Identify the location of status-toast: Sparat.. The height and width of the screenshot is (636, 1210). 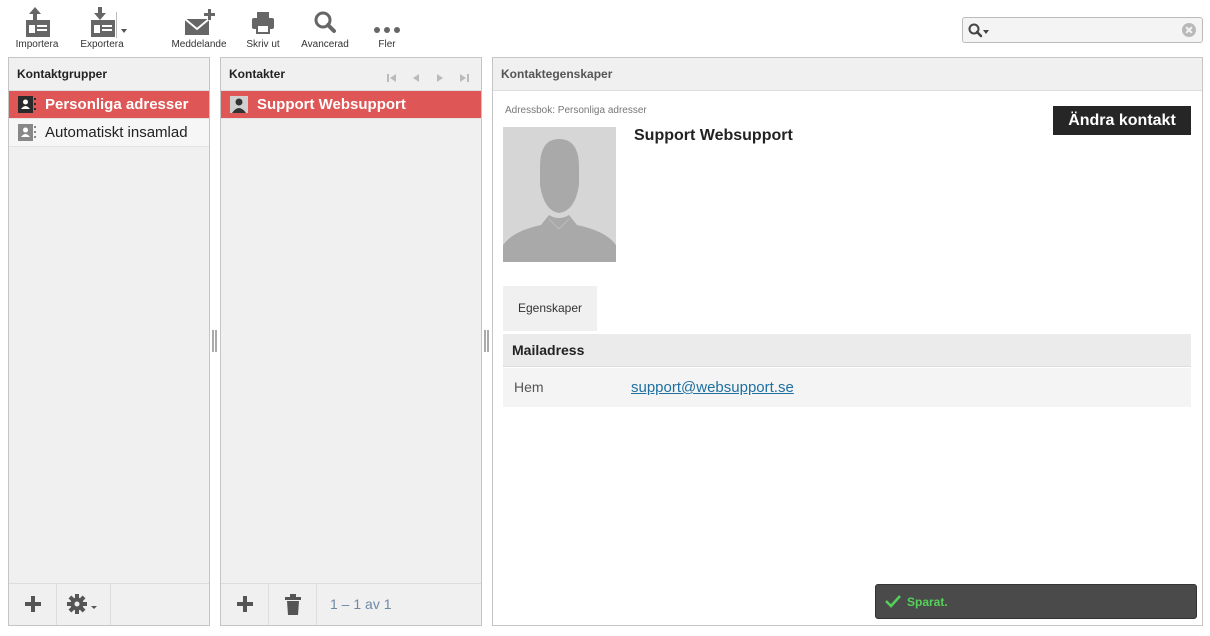
(1036, 601).